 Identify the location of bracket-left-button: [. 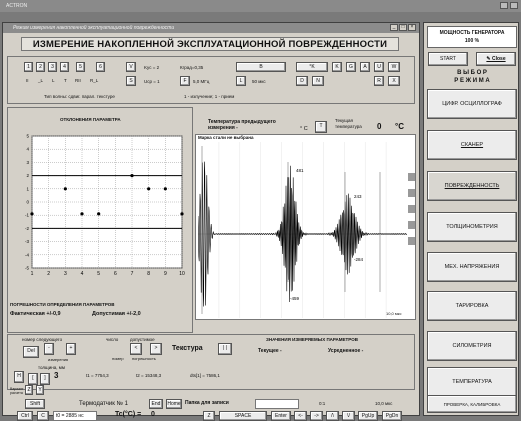
(33, 379).